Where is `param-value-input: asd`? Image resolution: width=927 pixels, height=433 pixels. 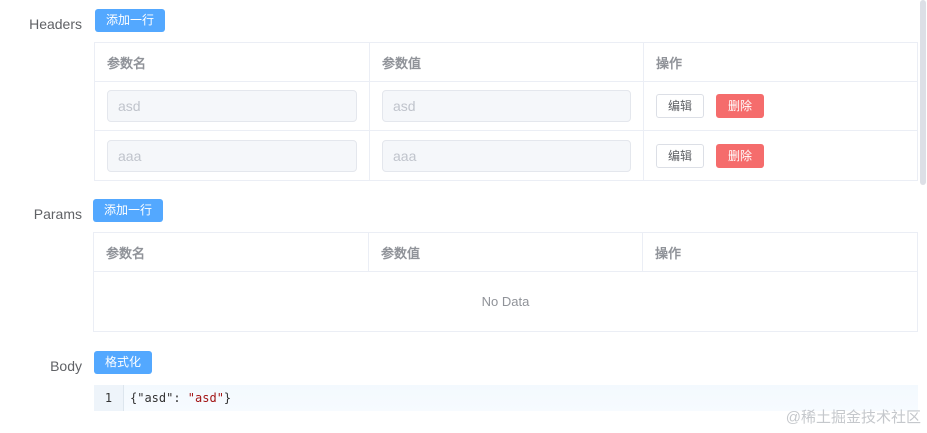 param-value-input: asd is located at coordinates (506, 106).